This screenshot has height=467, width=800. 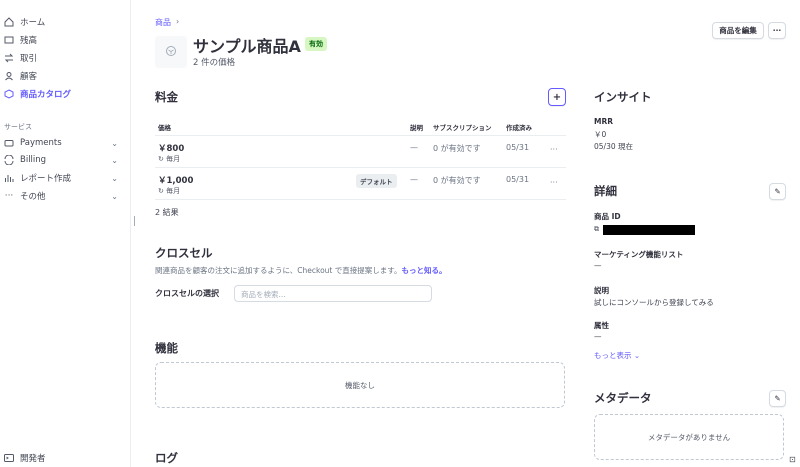 I want to click on billing-icon, so click(x=9, y=160).